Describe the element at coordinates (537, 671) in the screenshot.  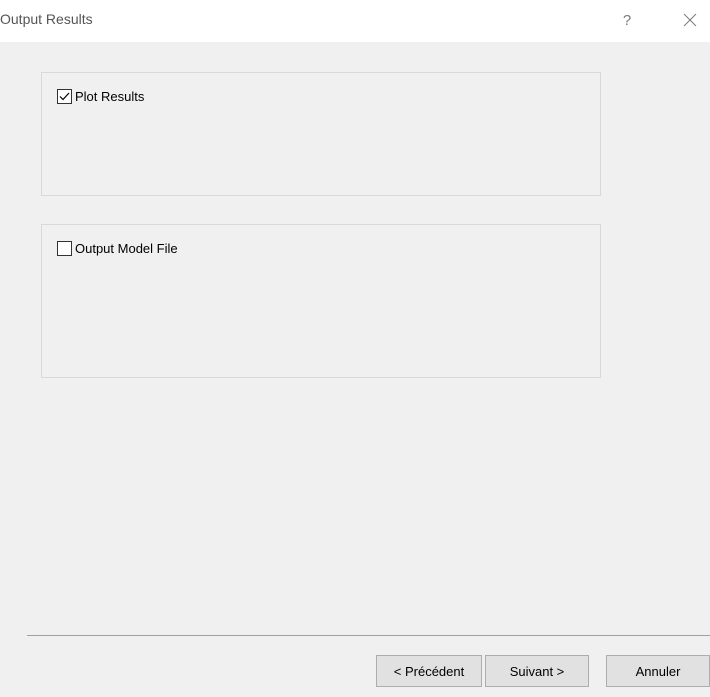
I see `next-button: Suivant >` at that location.